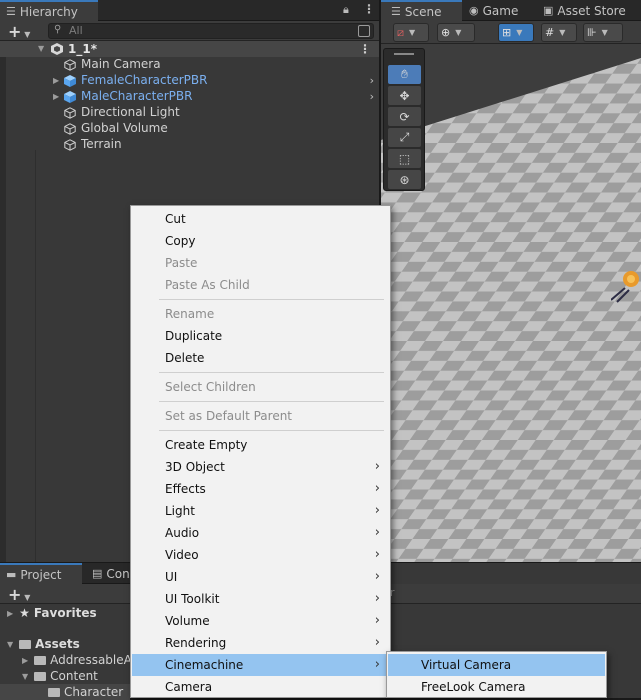  Describe the element at coordinates (496, 665) in the screenshot. I see `menu-item-virtual-camera: Virtual Camera` at that location.